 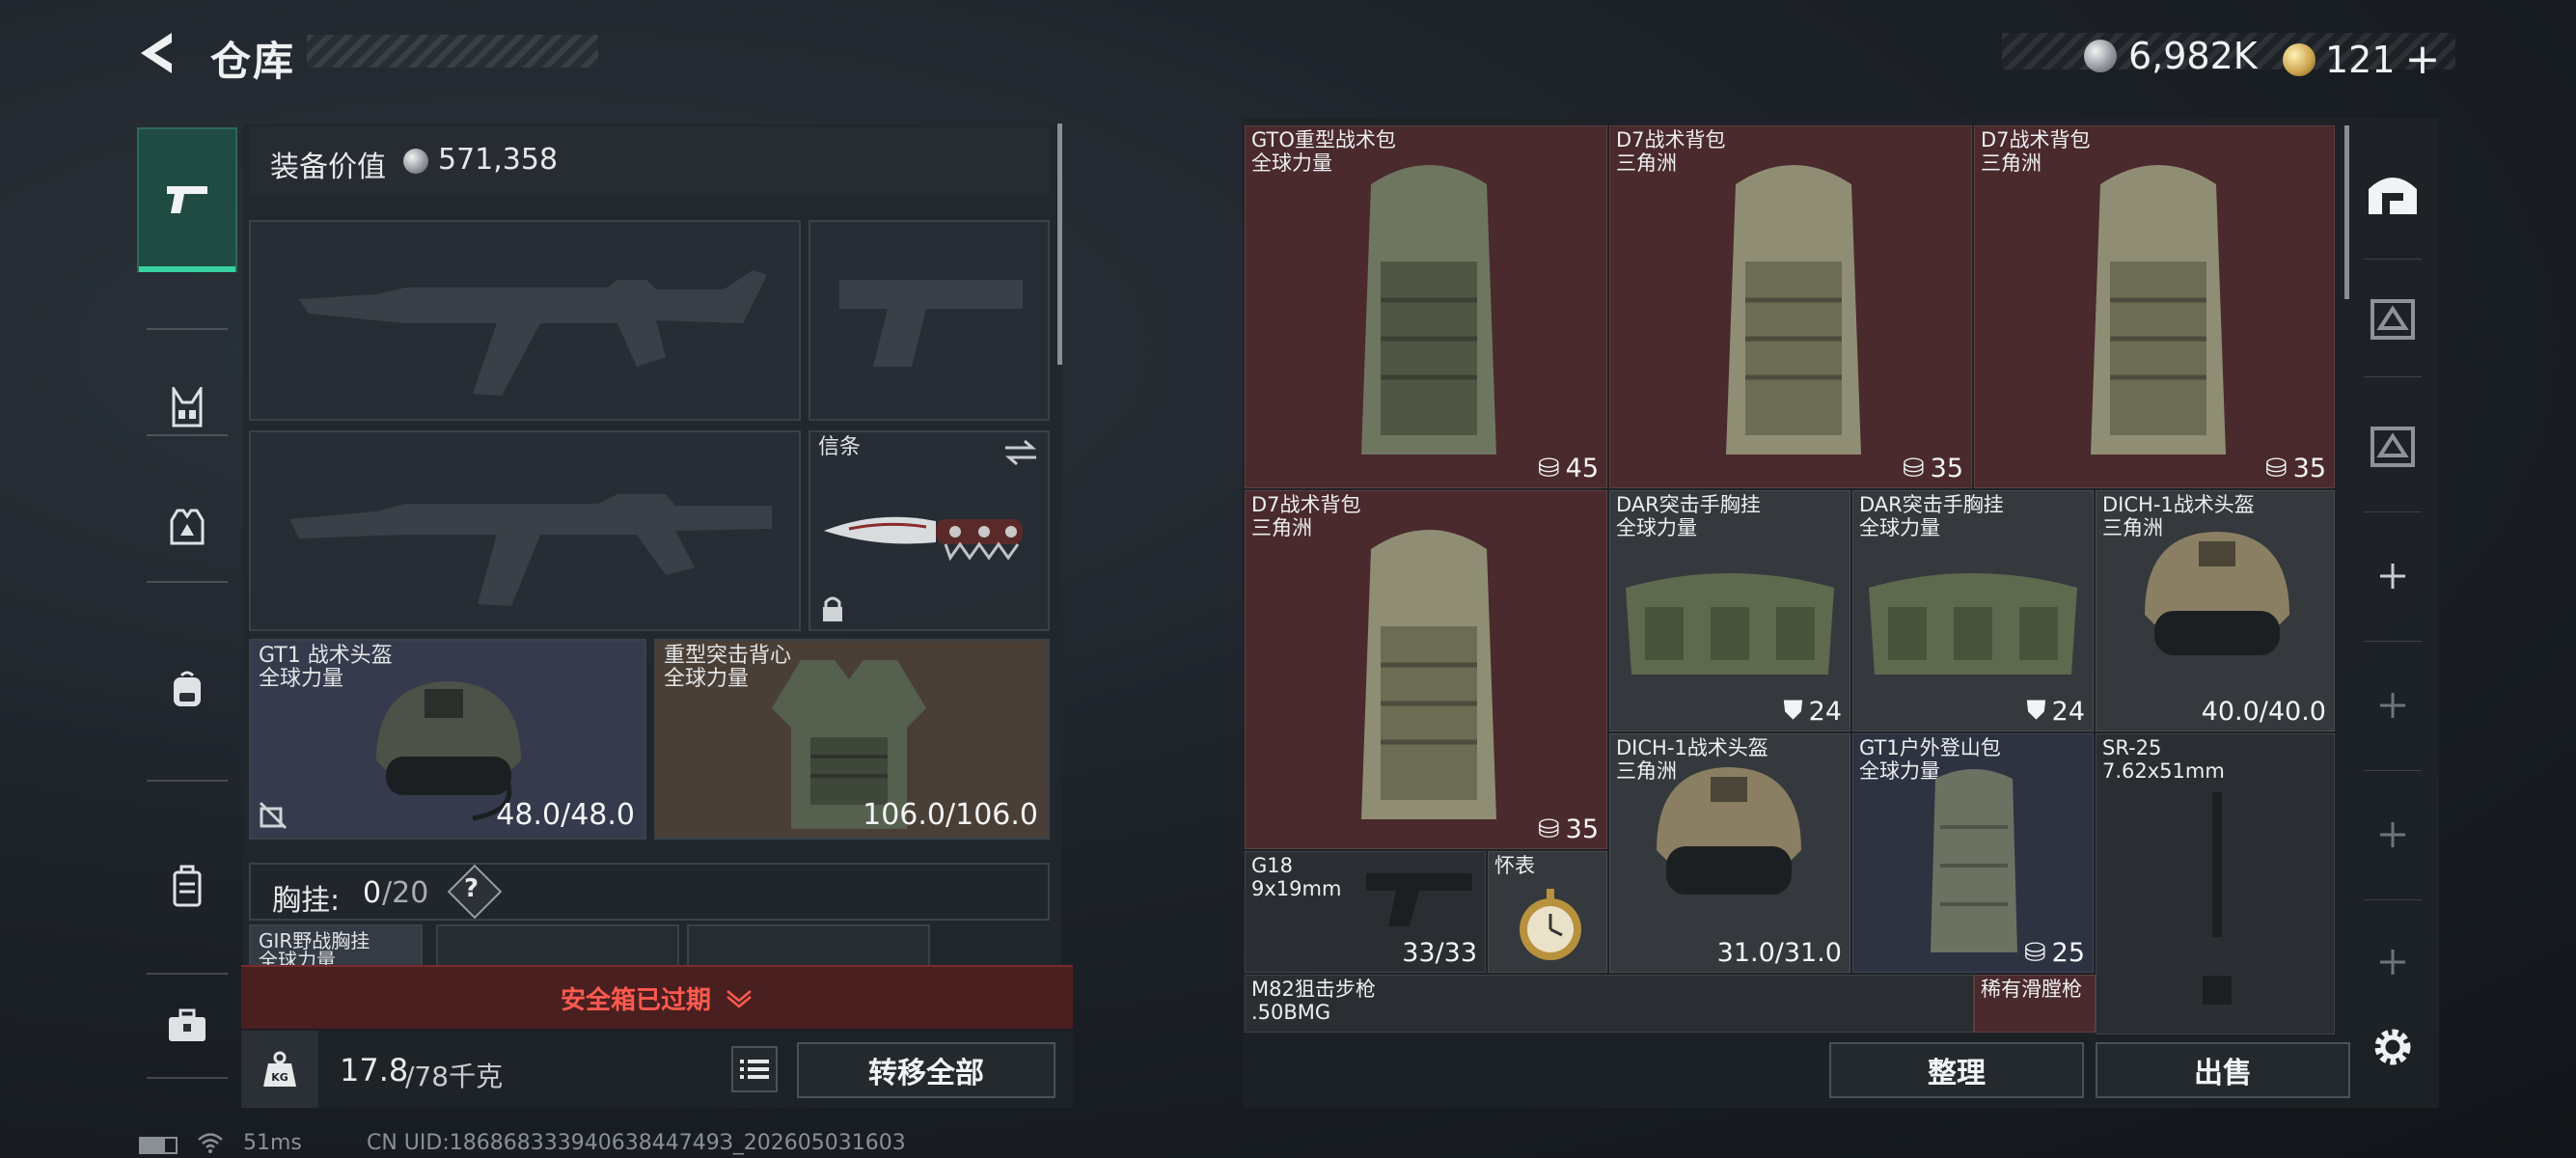 I want to click on stash-item: SR-25 7.62x51mm, so click(x=2216, y=883).